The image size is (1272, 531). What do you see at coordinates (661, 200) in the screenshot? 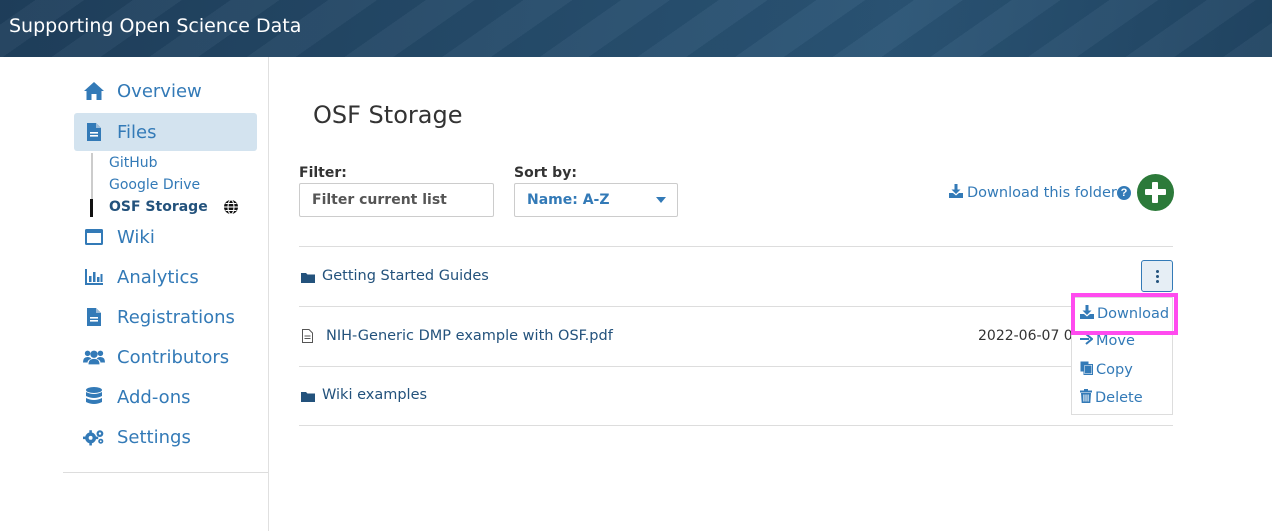
I see `caret-down-icon` at bounding box center [661, 200].